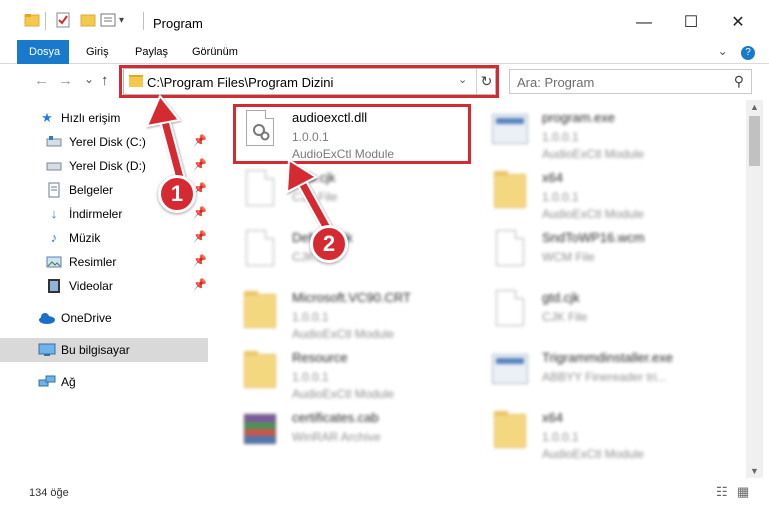  Describe the element at coordinates (177, 194) in the screenshot. I see `step-badge-1: 1` at that location.